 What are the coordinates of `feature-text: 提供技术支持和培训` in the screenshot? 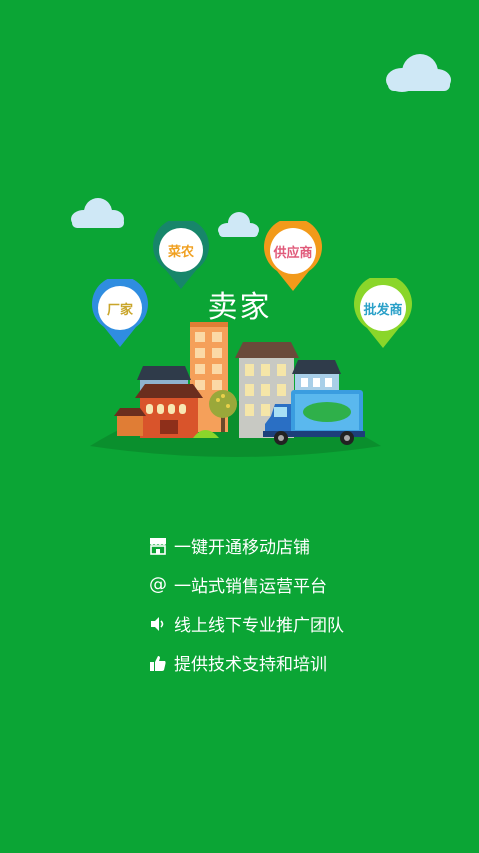 It's located at (250, 665).